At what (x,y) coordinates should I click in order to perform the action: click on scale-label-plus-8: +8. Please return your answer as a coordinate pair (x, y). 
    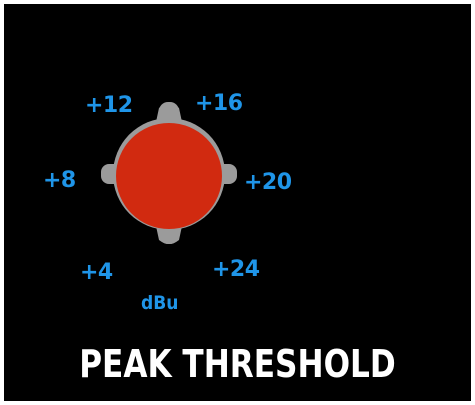
    Looking at the image, I should click on (59, 180).